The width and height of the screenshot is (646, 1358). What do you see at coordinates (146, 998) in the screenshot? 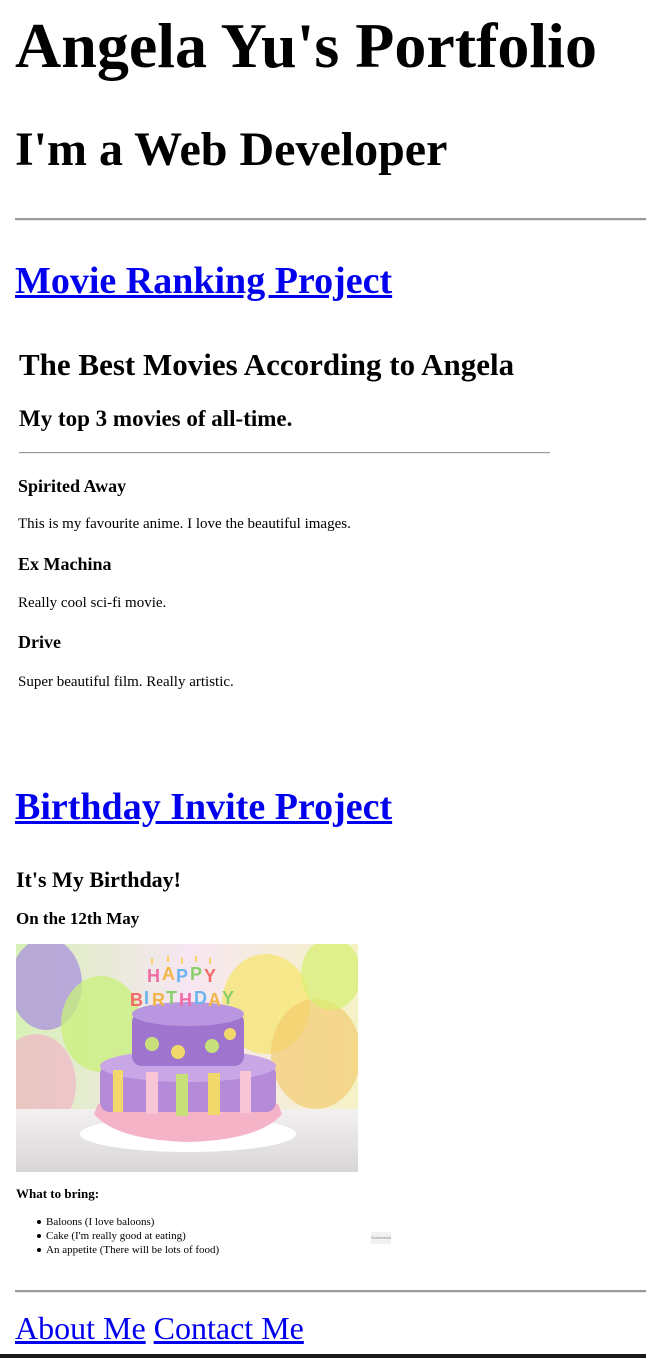
I see `svg-text: I` at bounding box center [146, 998].